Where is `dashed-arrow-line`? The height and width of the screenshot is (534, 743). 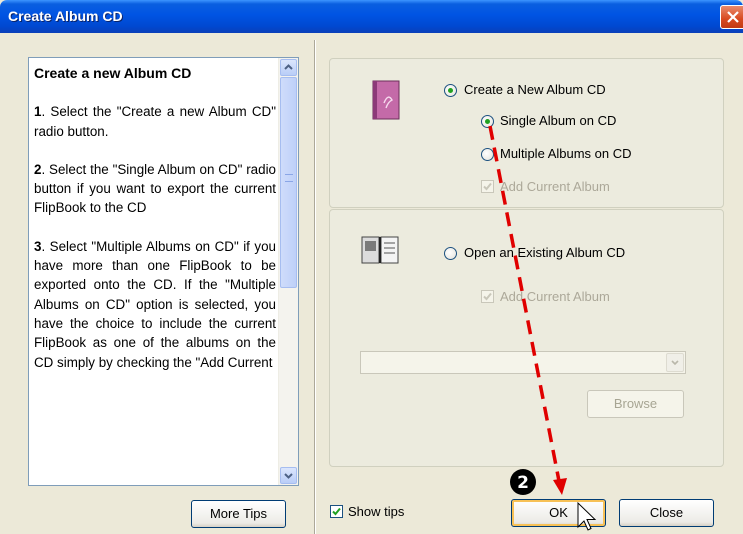
dashed-arrow-line is located at coordinates (524, 303).